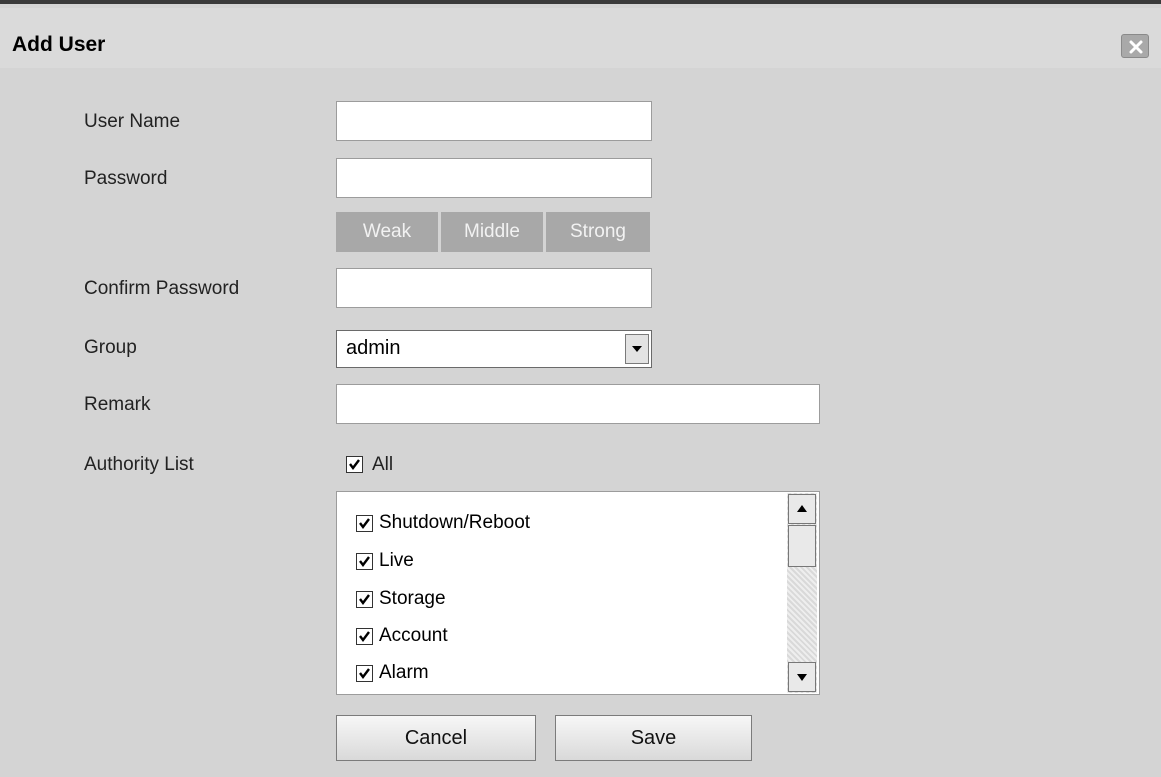 This screenshot has width=1161, height=777. Describe the element at coordinates (580, 38) in the screenshot. I see `dialog-titlebar: Add User` at that location.